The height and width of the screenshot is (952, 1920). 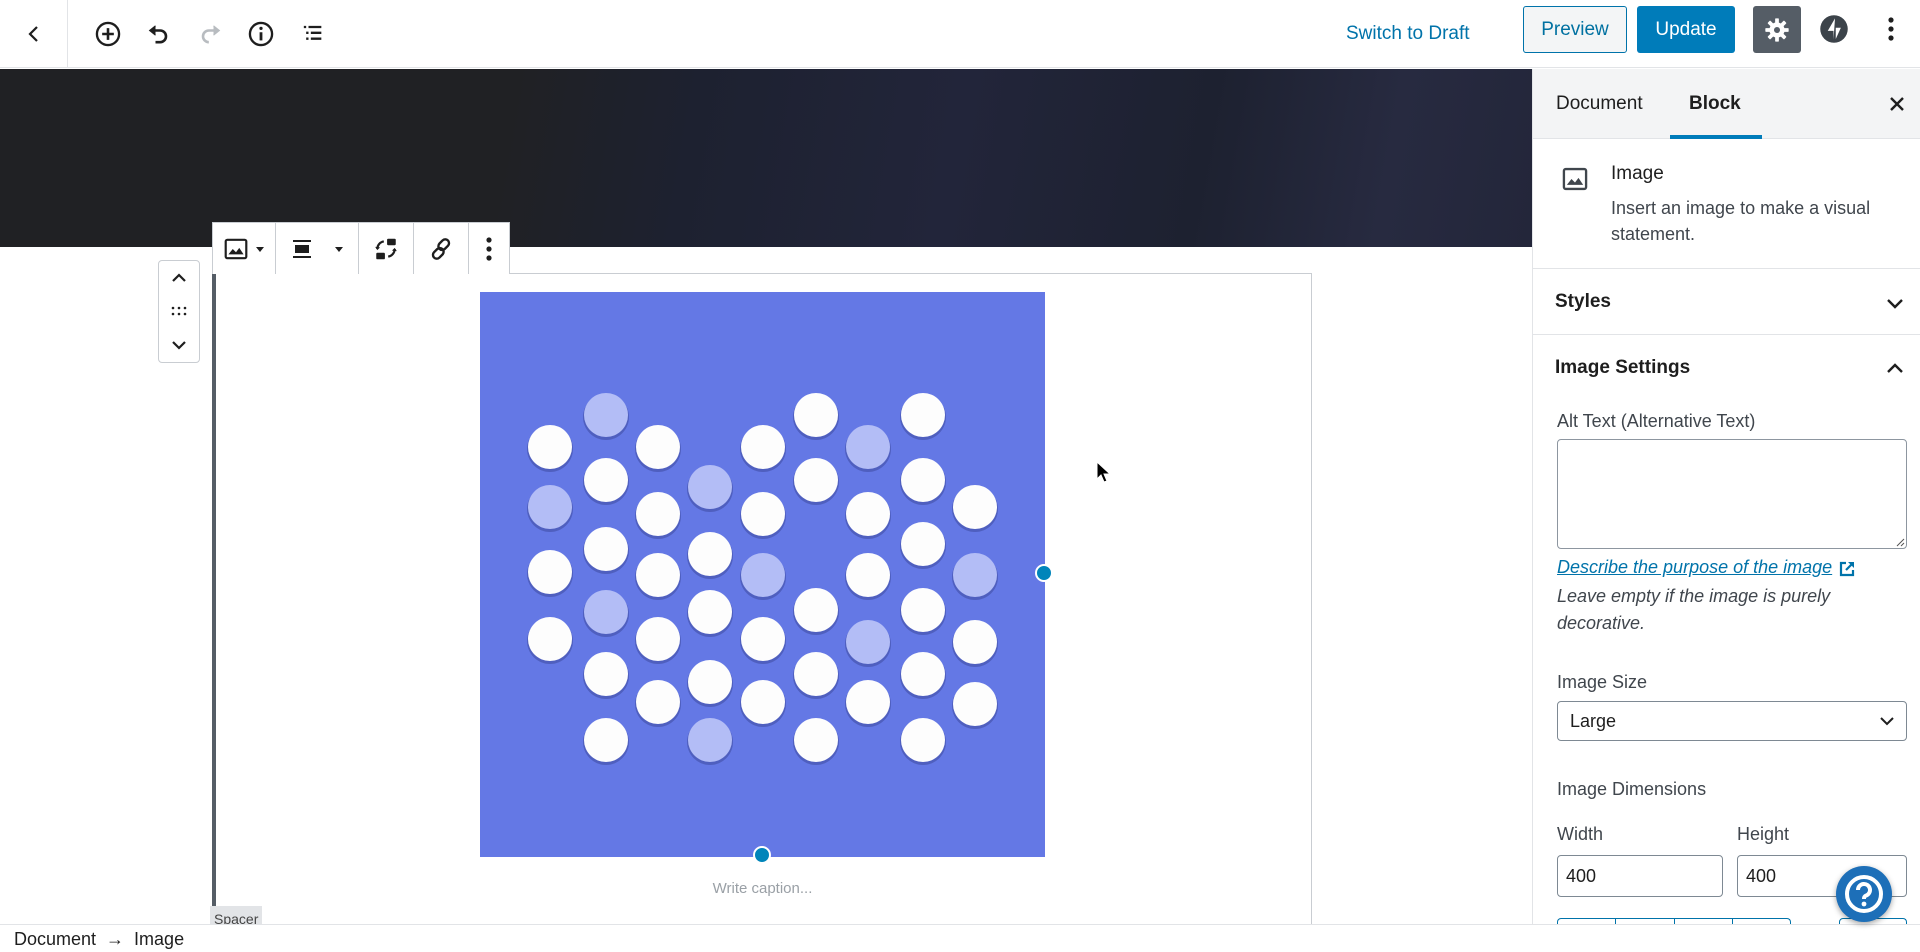 I want to click on block-type-switcher, so click(x=244, y=248).